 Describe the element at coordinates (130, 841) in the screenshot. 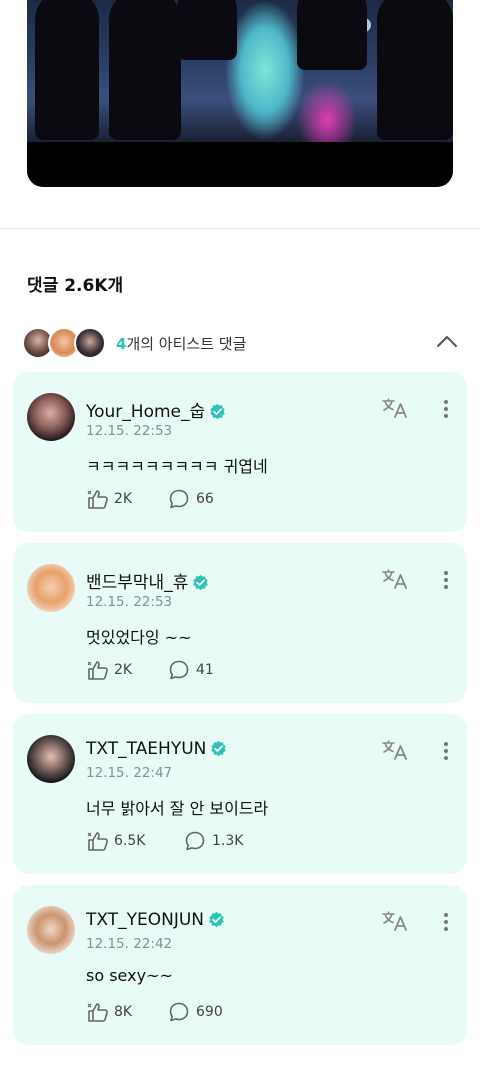

I see `like-count: 6.5K` at that location.